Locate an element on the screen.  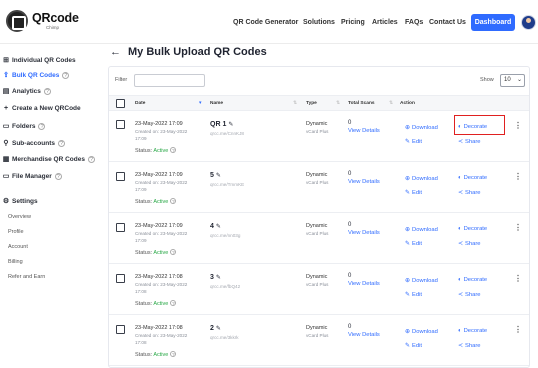
filter-input is located at coordinates (169, 80).